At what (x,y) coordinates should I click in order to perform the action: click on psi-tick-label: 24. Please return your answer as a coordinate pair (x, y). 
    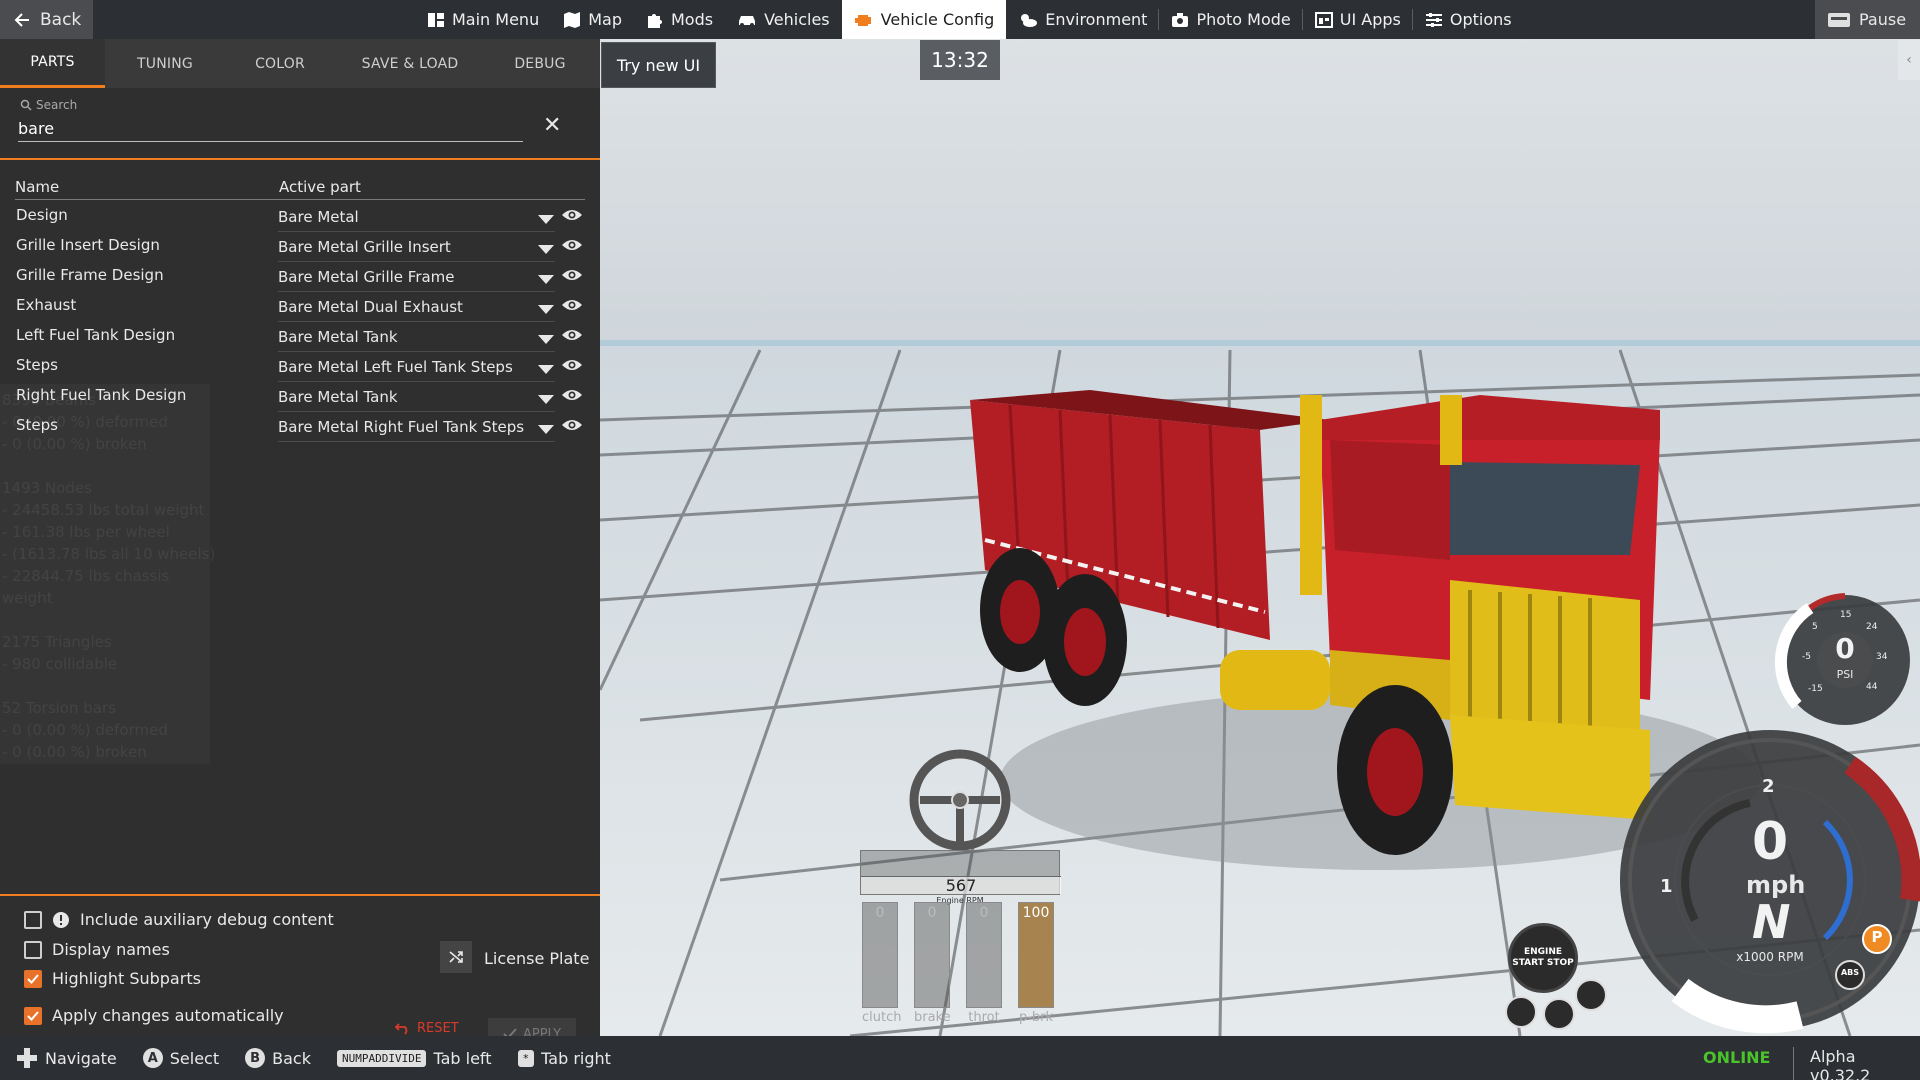
    Looking at the image, I should click on (1872, 627).